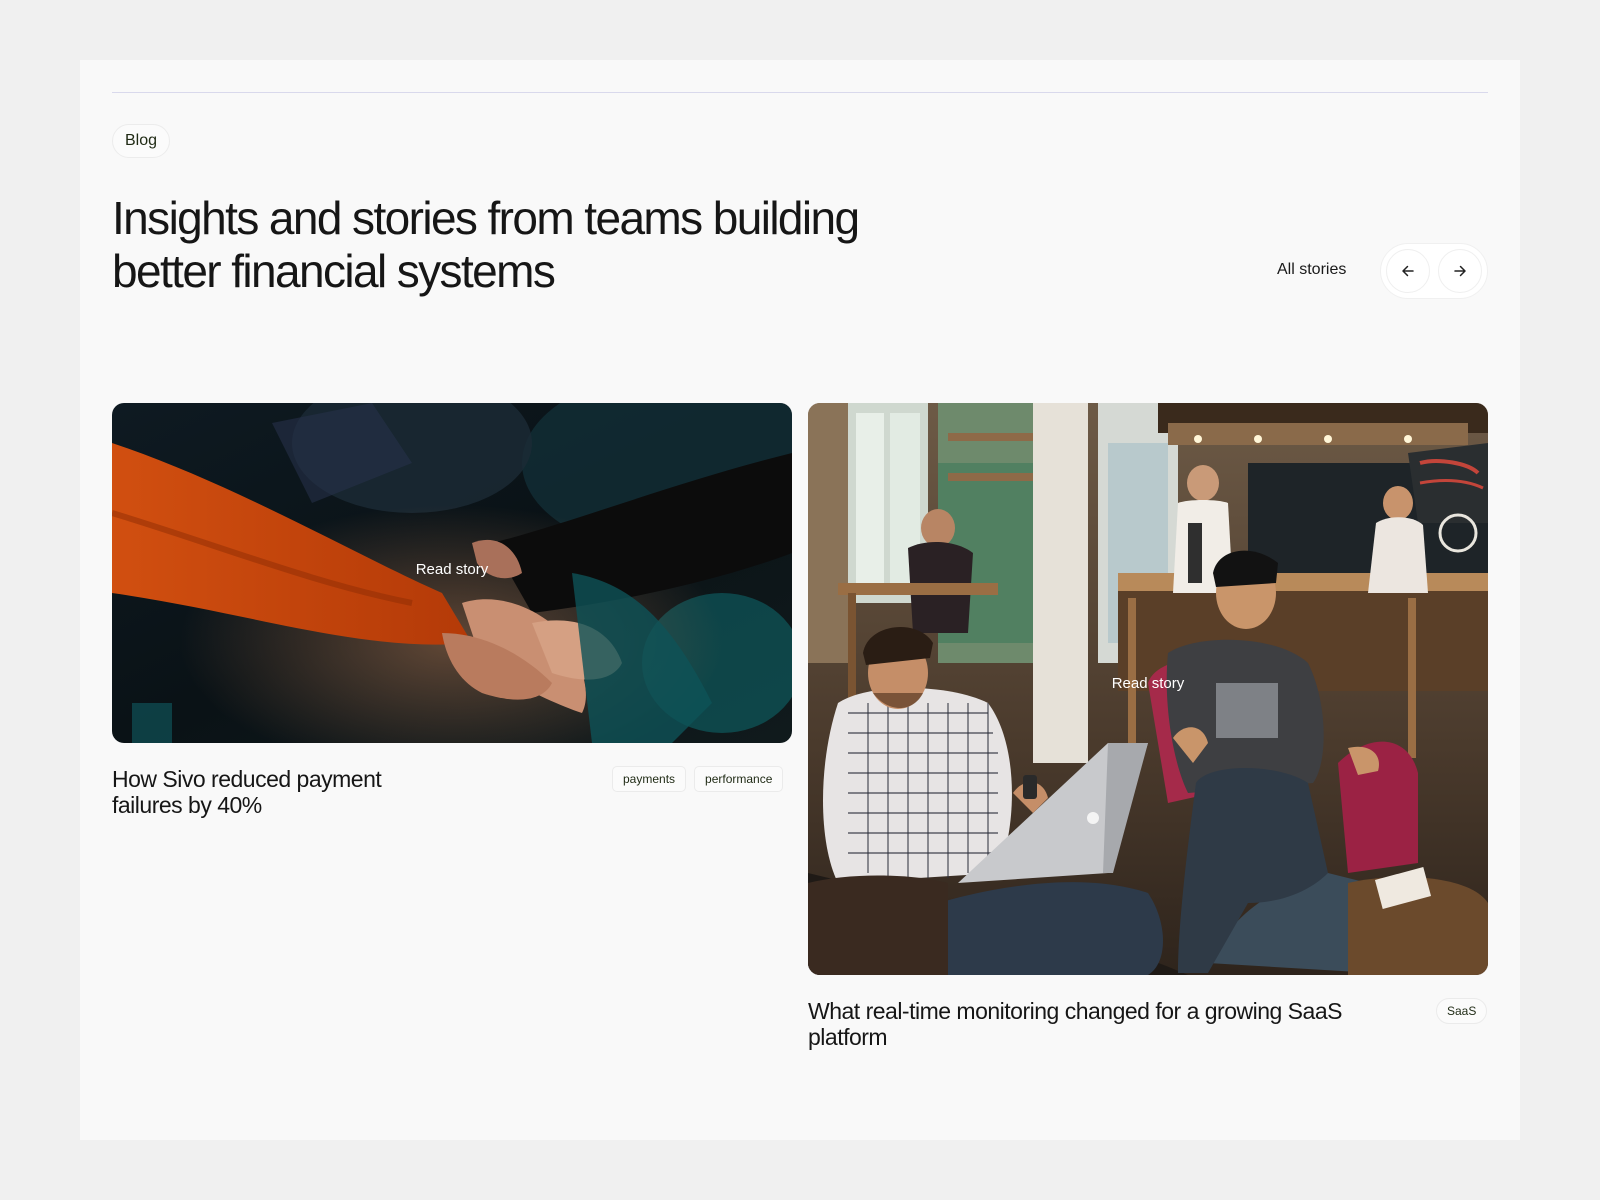  What do you see at coordinates (486, 218) in the screenshot?
I see `headline-line-1: Insights and stories from teams building` at bounding box center [486, 218].